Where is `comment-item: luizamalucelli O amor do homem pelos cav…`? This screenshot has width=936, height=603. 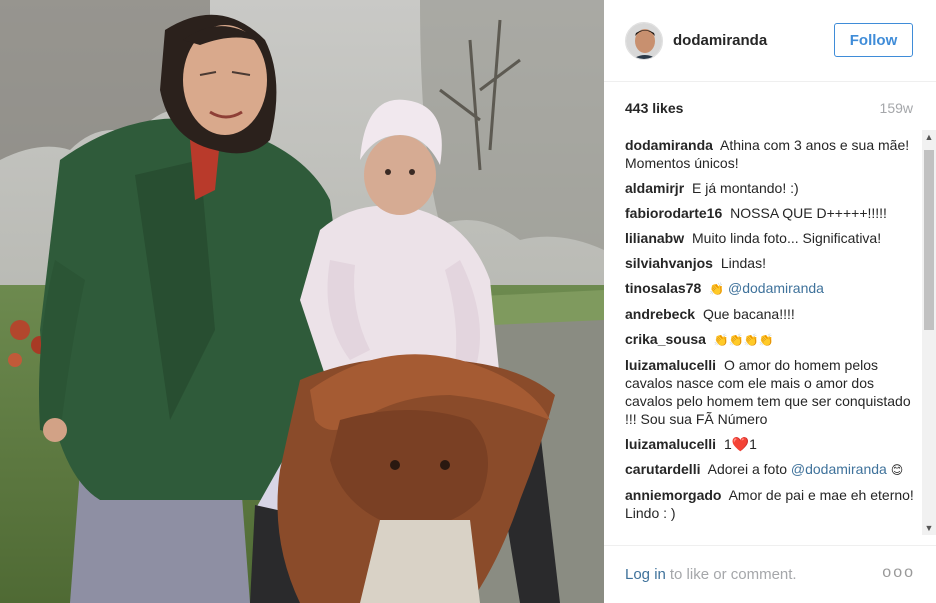
comment-item: luizamalucelli O amor do homem pelos cav… is located at coordinates (771, 392).